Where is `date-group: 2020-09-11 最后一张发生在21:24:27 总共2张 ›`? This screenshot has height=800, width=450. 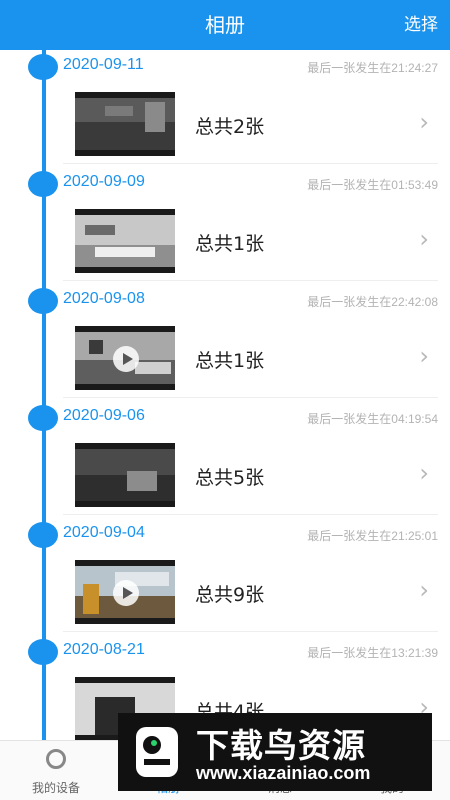
date-group: 2020-09-11 最后一张发生在21:24:27 总共2张 › is located at coordinates (225, 108).